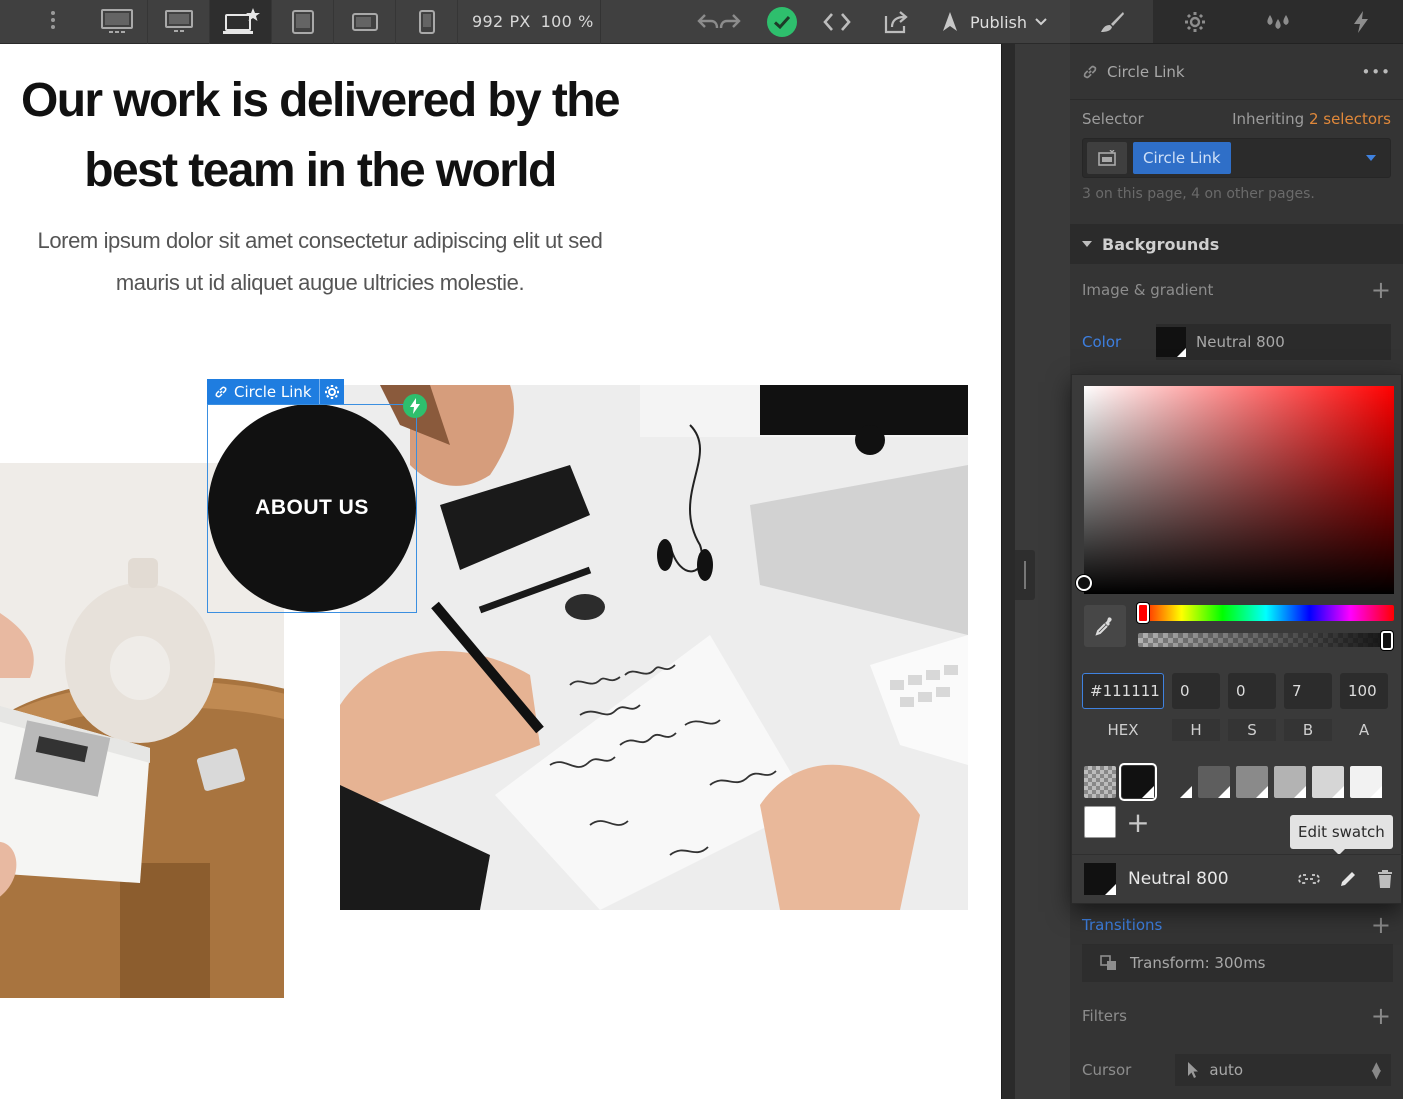  Describe the element at coordinates (1194, 21) in the screenshot. I see `tab-settings` at that location.